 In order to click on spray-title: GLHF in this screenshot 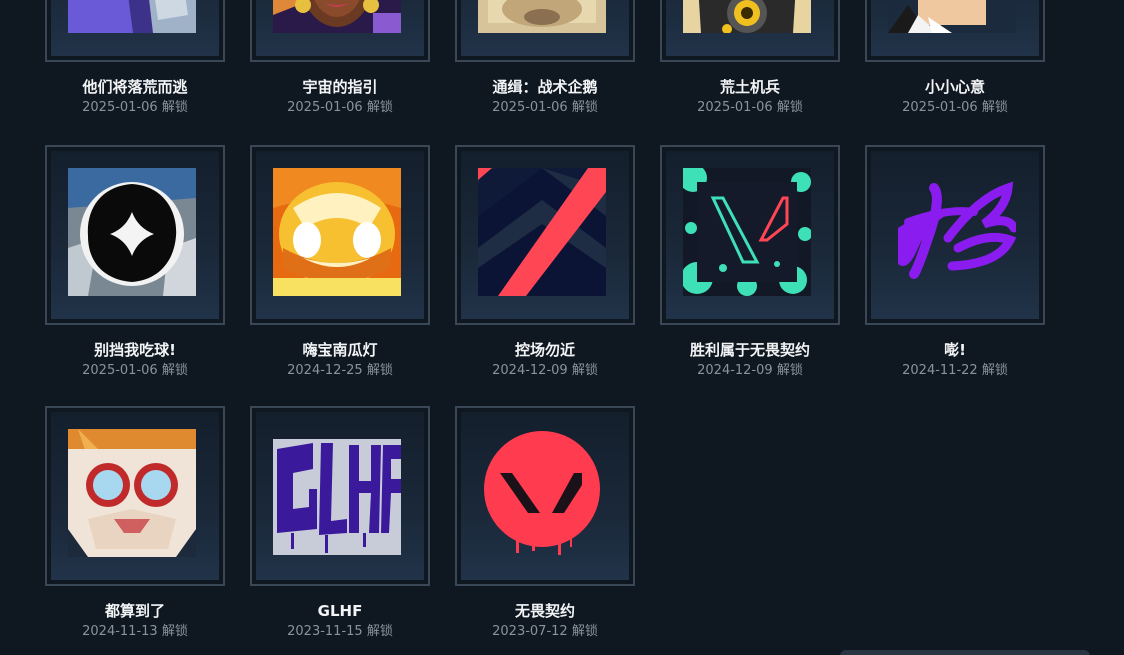, I will do `click(340, 611)`.